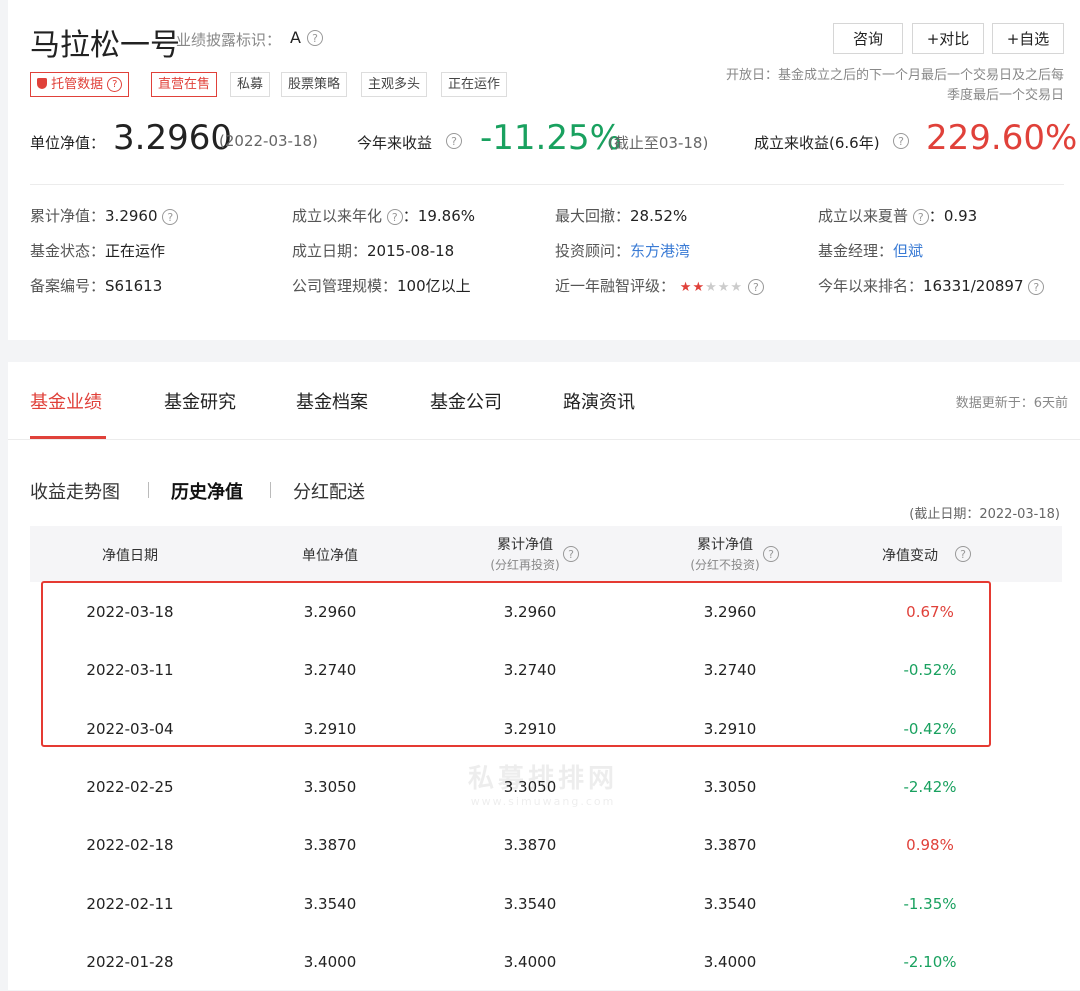 Image resolution: width=1080 pixels, height=991 pixels. I want to click on cell-cum-no-reinvest: 3.3870, so click(730, 845).